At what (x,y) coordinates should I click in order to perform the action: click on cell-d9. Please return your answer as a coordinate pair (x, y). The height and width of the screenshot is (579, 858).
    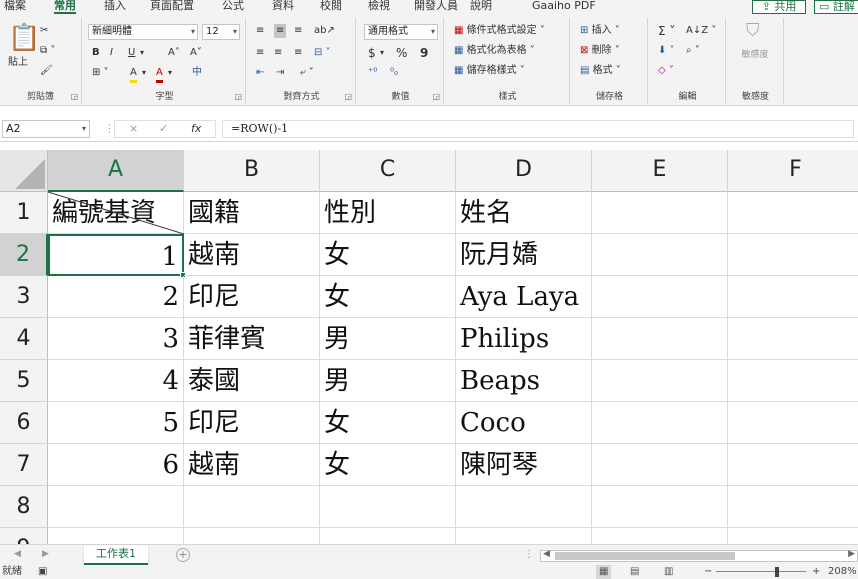
    Looking at the image, I should click on (524, 536).